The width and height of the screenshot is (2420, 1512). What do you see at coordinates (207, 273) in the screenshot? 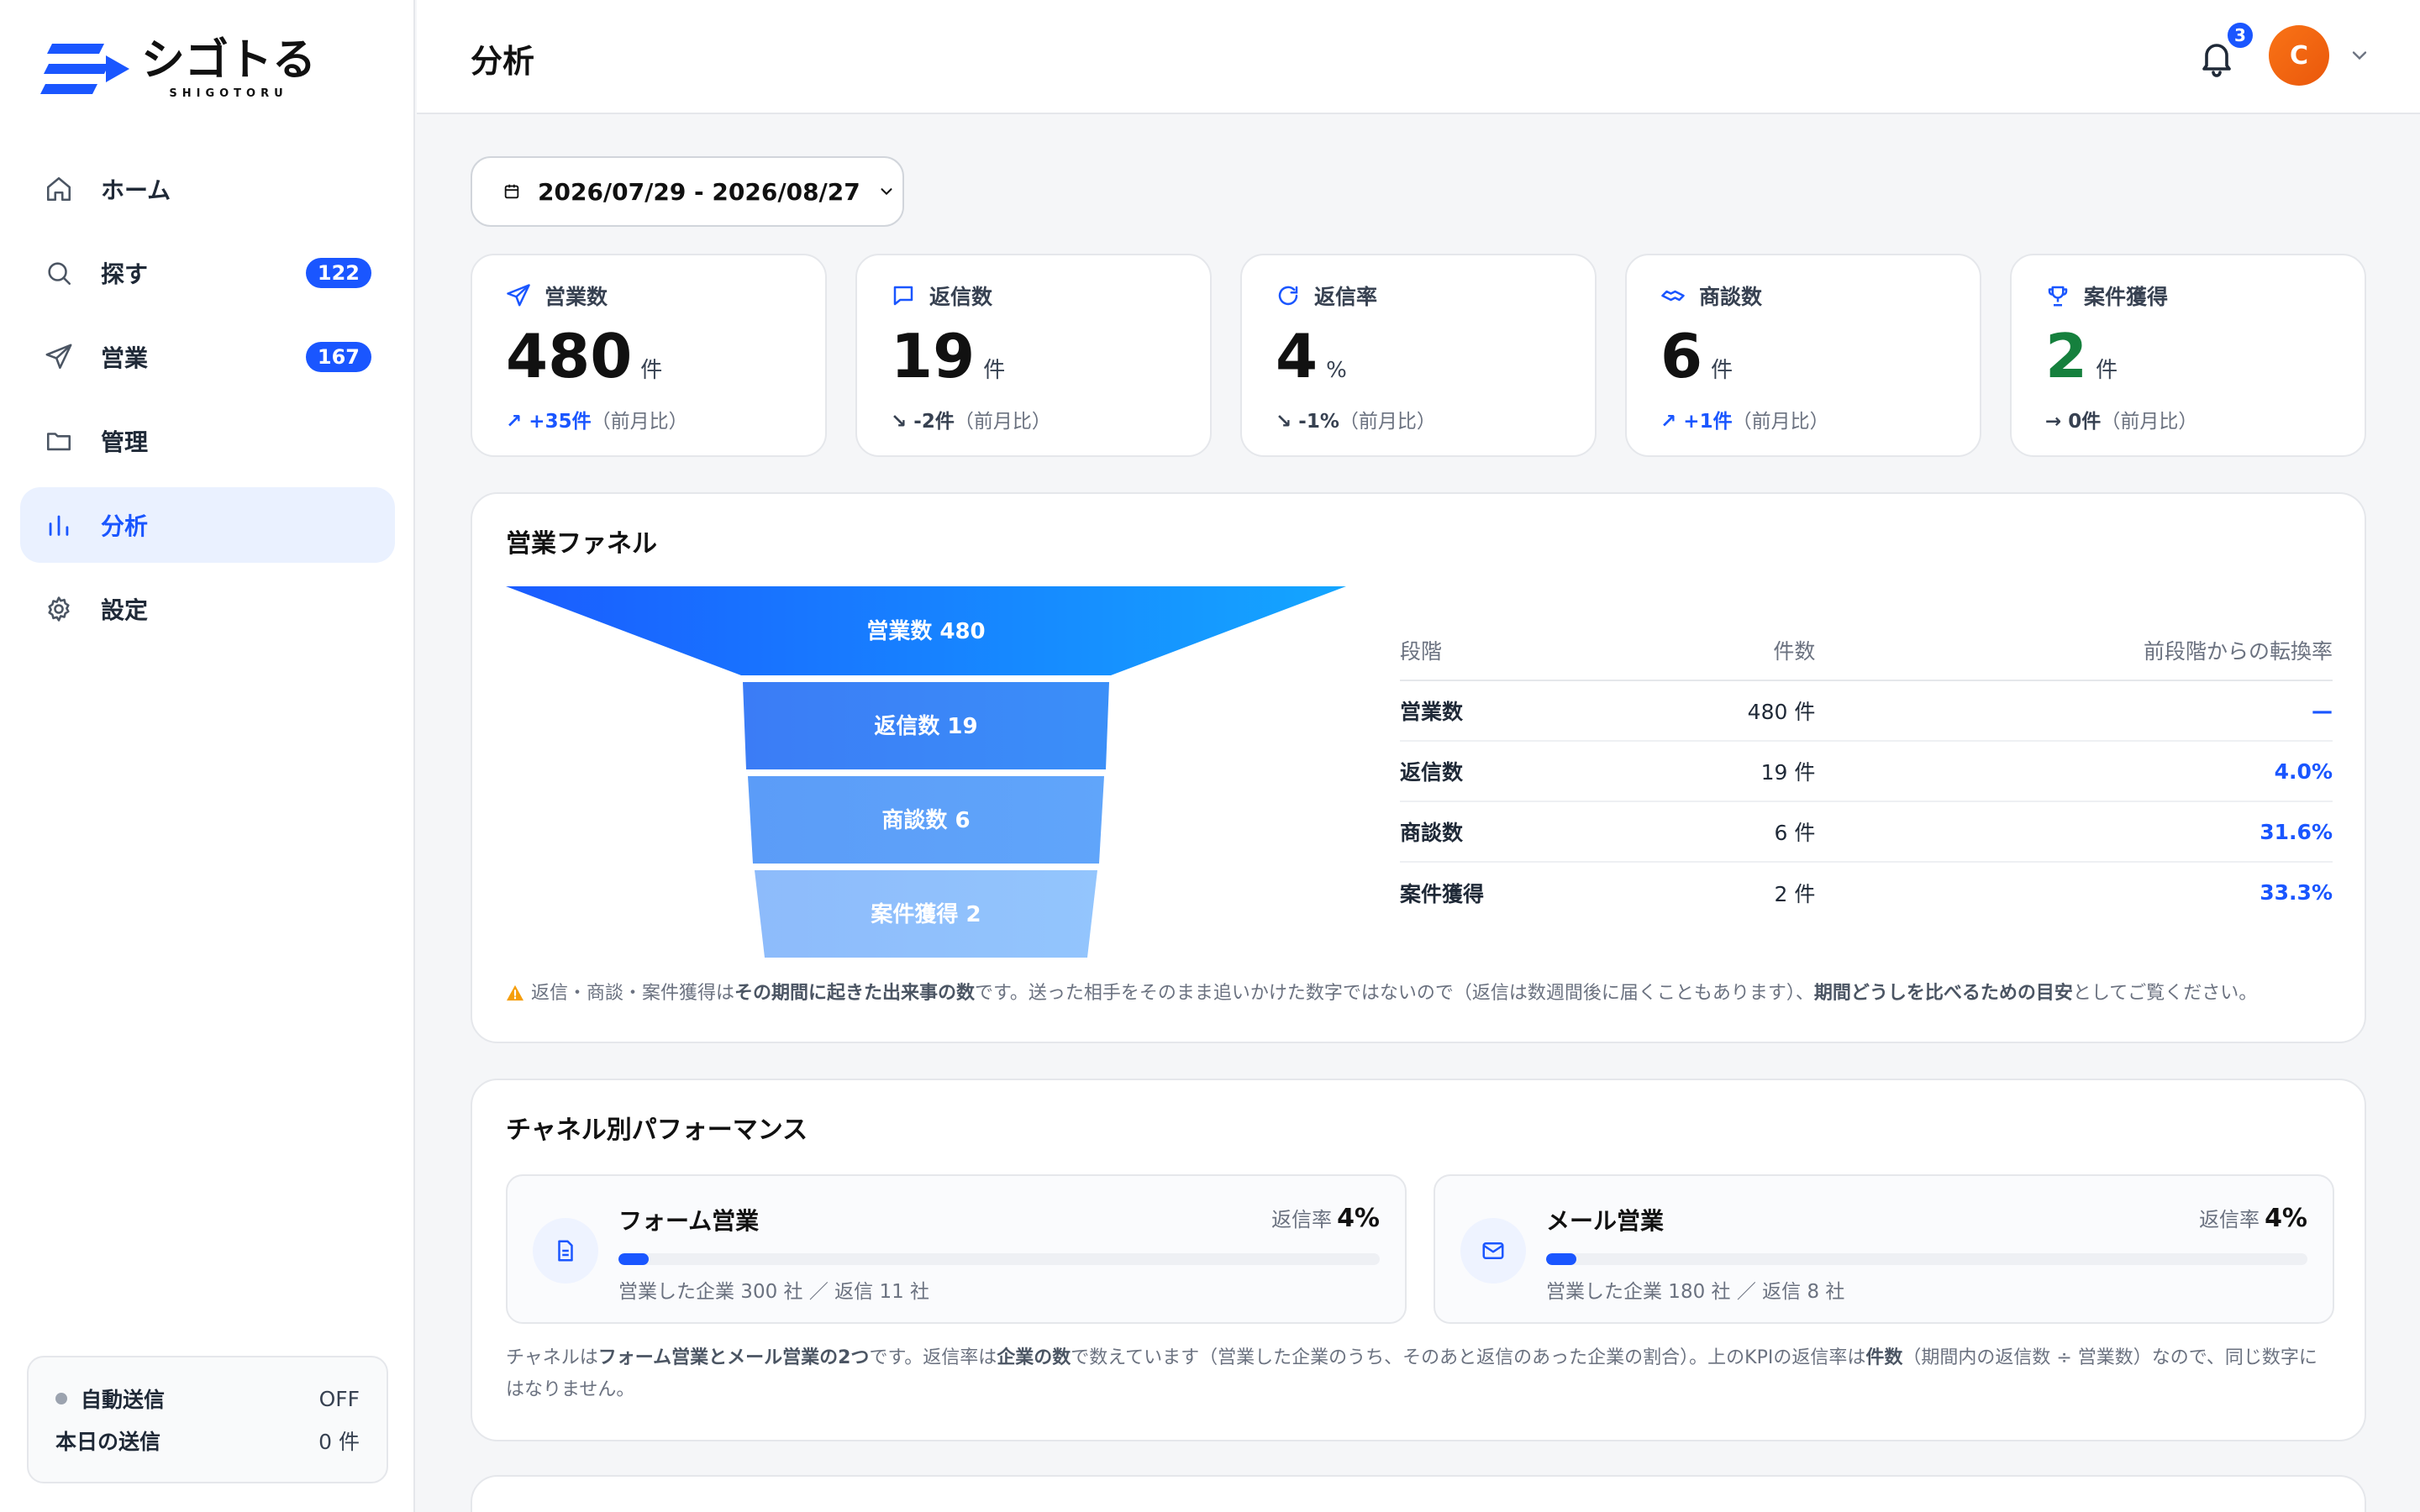
I see `sidebar-item-search: 探す 122` at bounding box center [207, 273].